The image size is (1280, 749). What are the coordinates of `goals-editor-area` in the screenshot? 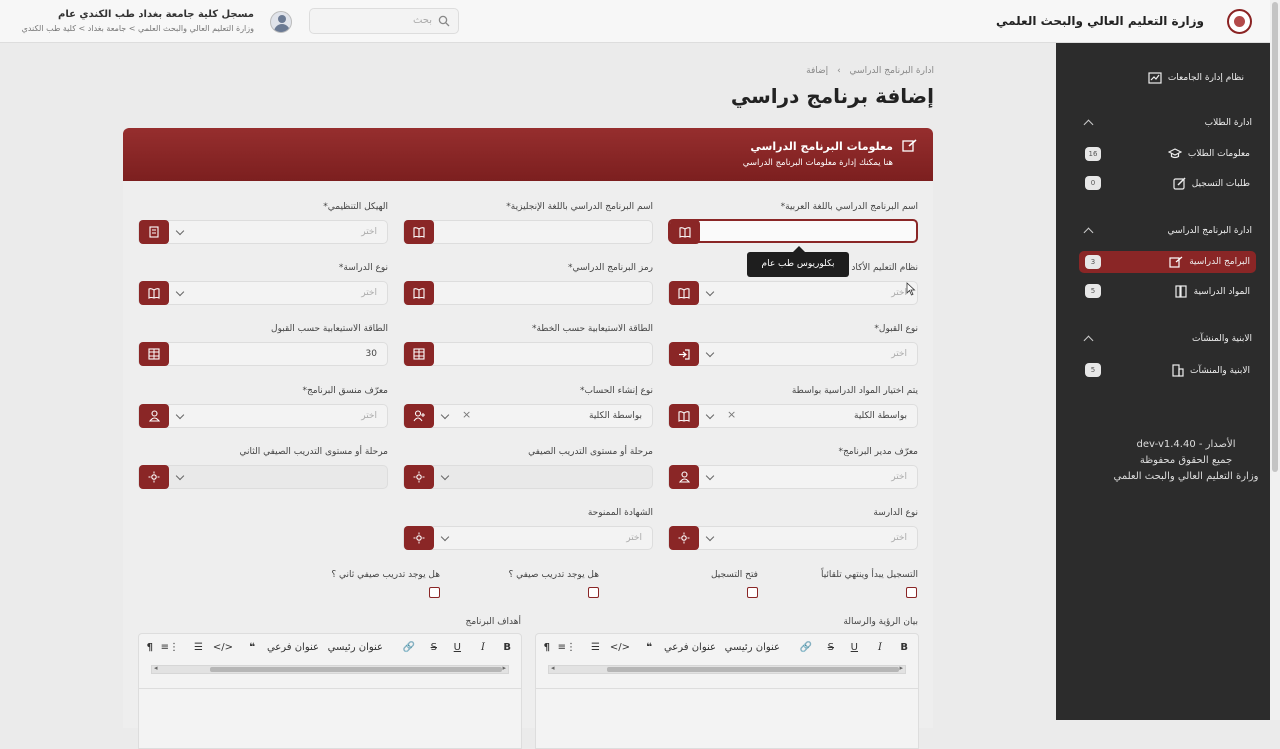 It's located at (330, 719).